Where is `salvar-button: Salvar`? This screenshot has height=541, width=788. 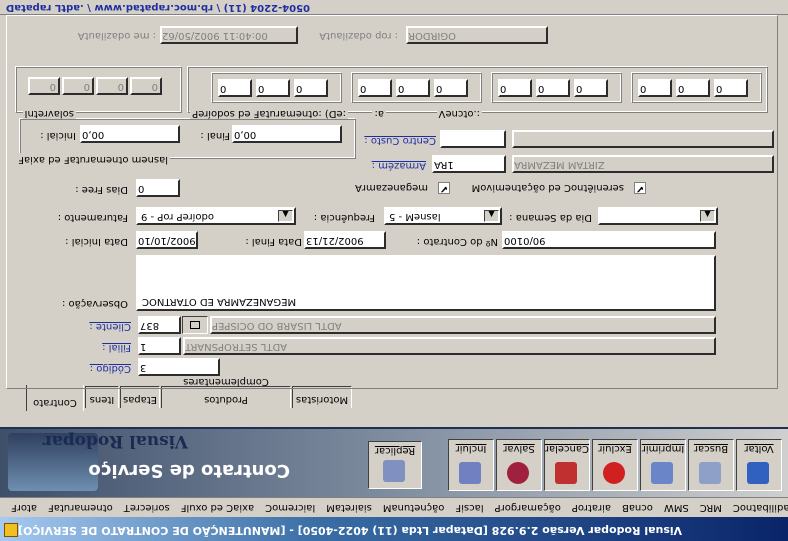
salvar-button: Salvar is located at coordinates (519, 465).